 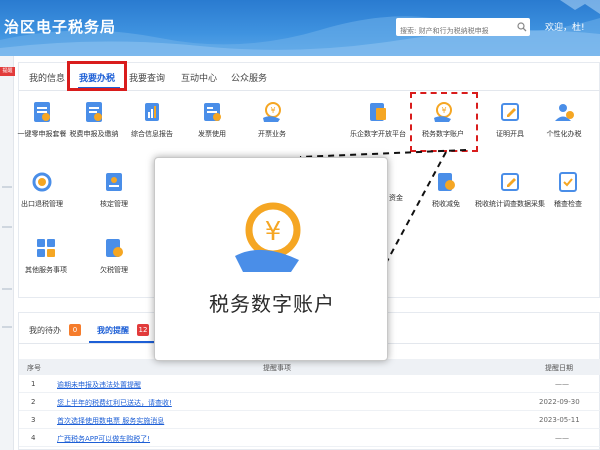 What do you see at coordinates (309, 367) in the screenshot?
I see `table-header: 序号 提醒事项 提醒日期` at bounding box center [309, 367].